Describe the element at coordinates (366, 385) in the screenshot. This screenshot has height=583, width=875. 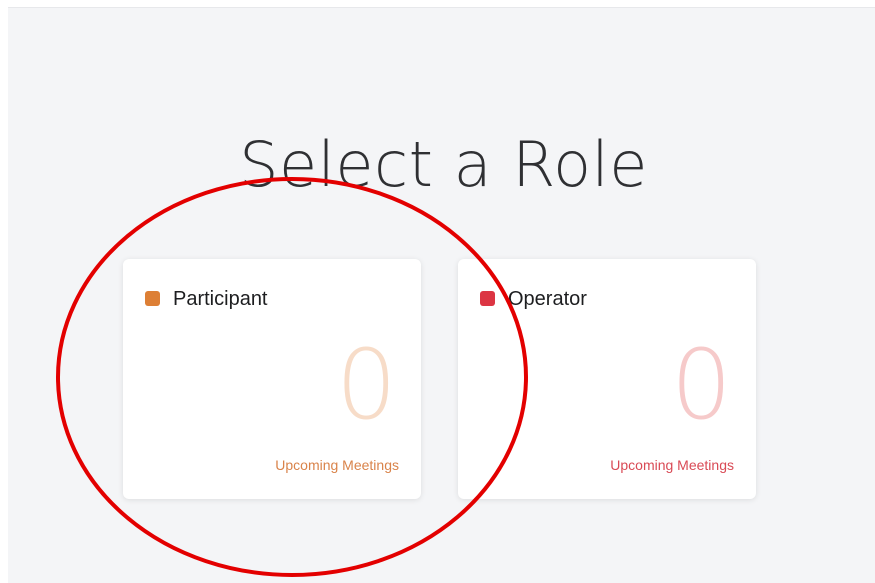
I see `upcoming-meetings-count-participant: 0` at that location.